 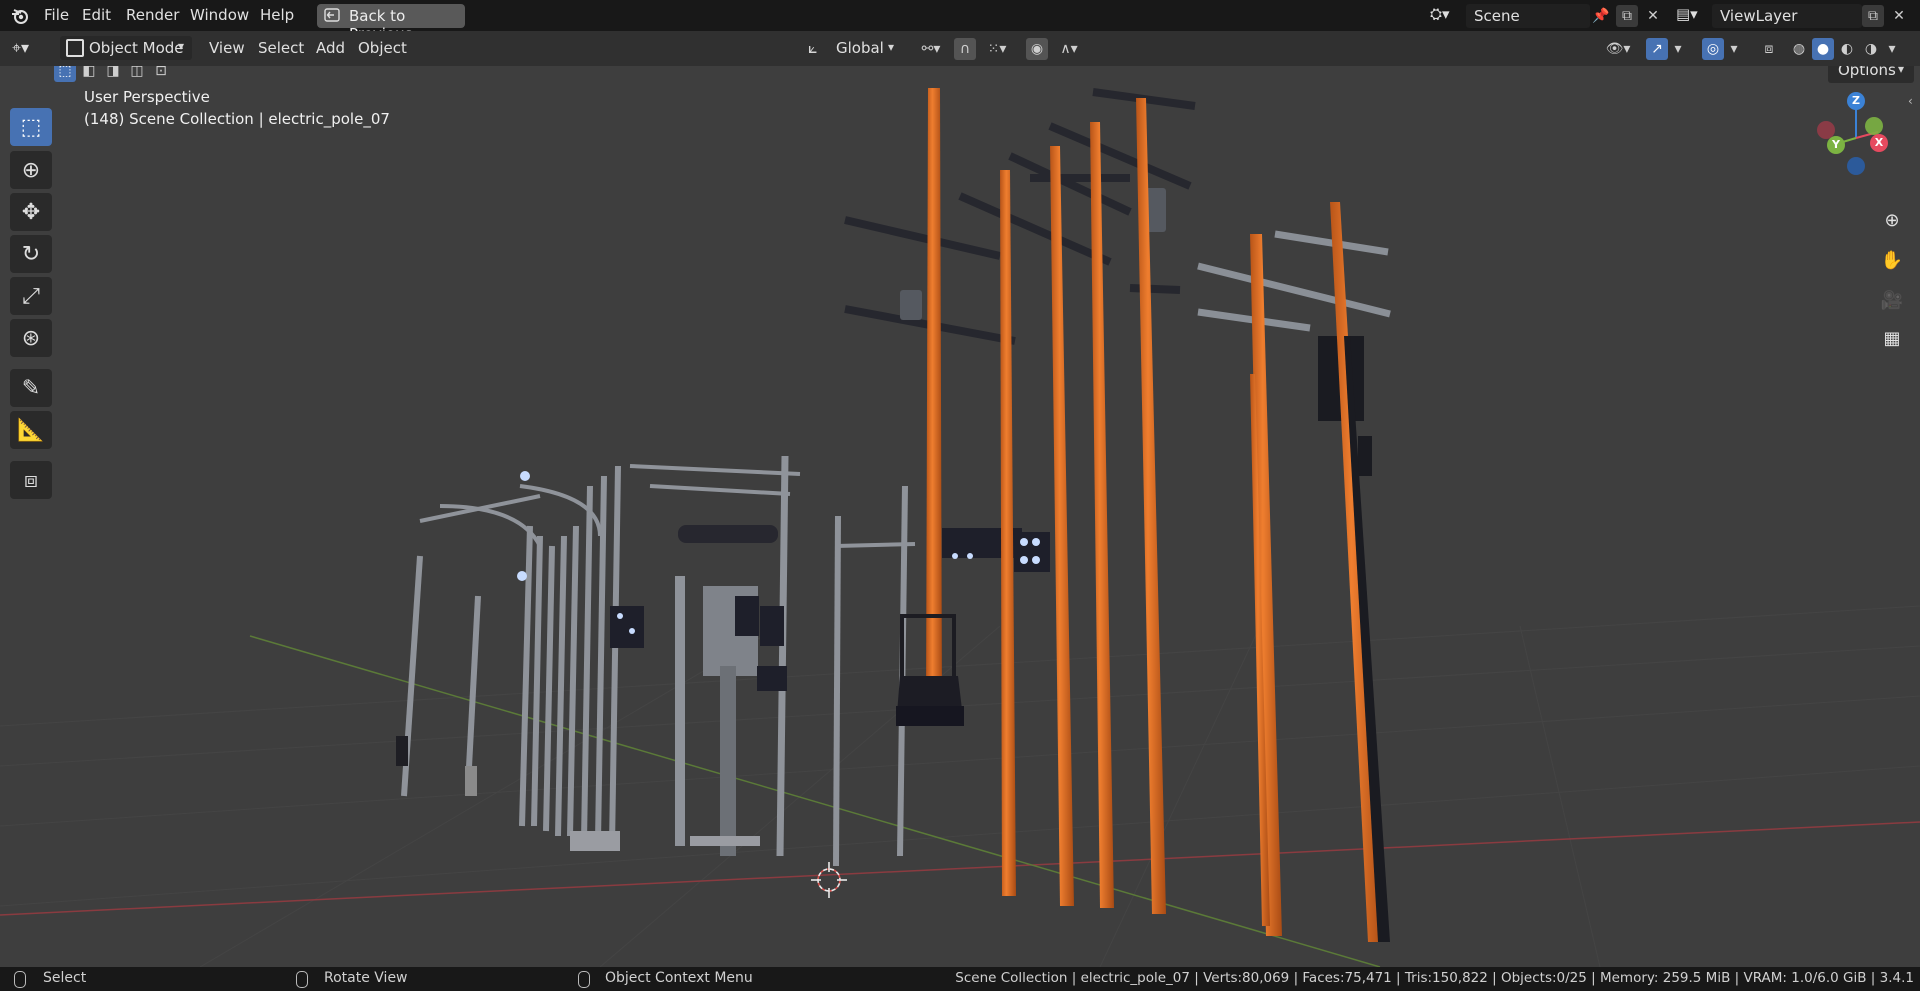 I want to click on object-mode-dropdown: Object Mode ▾, so click(x=126, y=48).